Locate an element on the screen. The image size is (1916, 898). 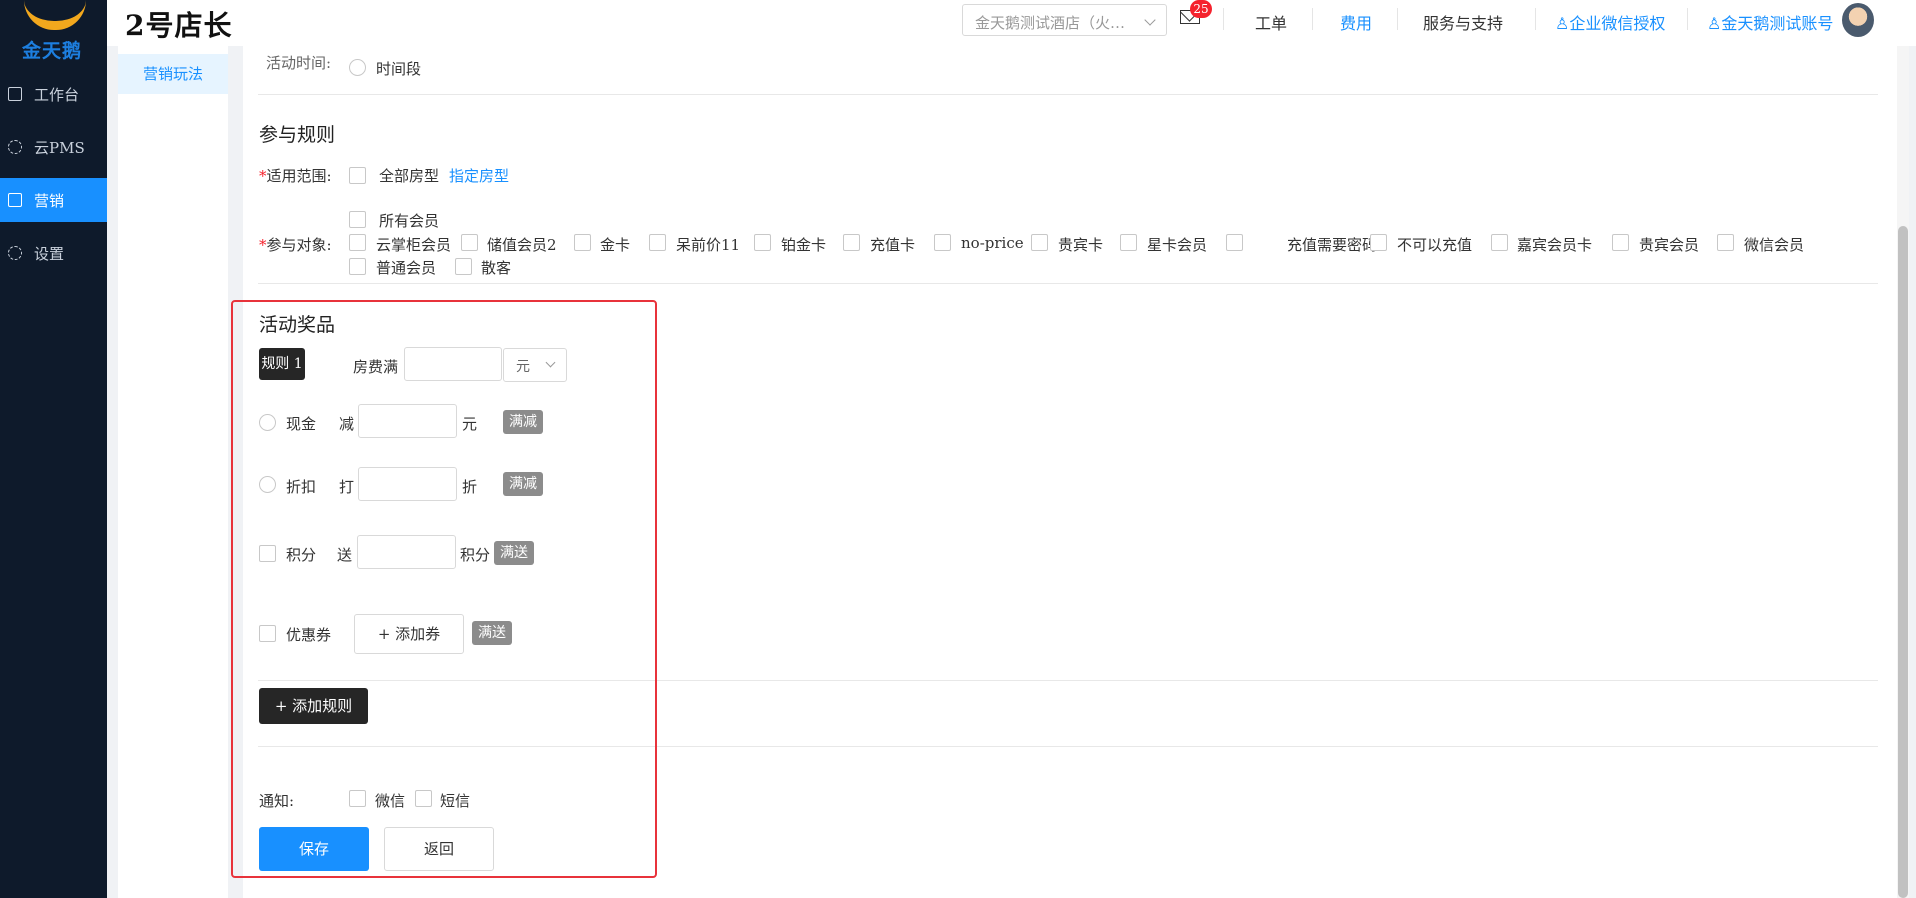
ticket-link: 工单 is located at coordinates (1271, 22).